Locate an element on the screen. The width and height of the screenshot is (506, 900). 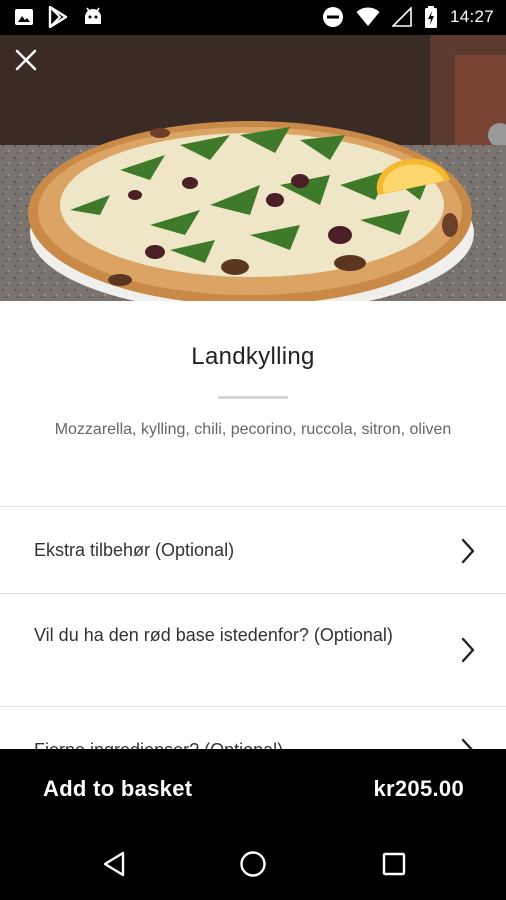
home-button is located at coordinates (253, 866).